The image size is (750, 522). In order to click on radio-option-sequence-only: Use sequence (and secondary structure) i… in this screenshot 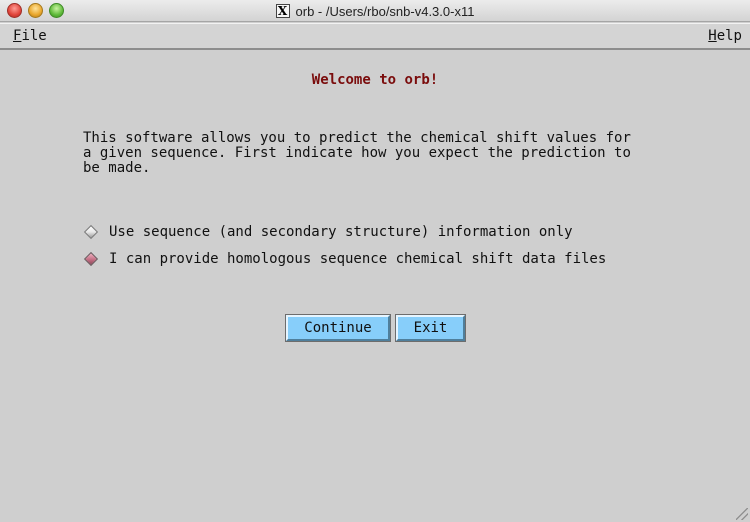, I will do `click(328, 232)`.